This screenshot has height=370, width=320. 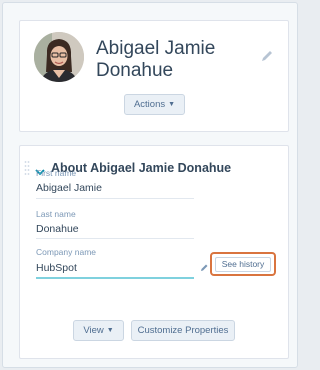 What do you see at coordinates (115, 278) in the screenshot?
I see `field-underline-active` at bounding box center [115, 278].